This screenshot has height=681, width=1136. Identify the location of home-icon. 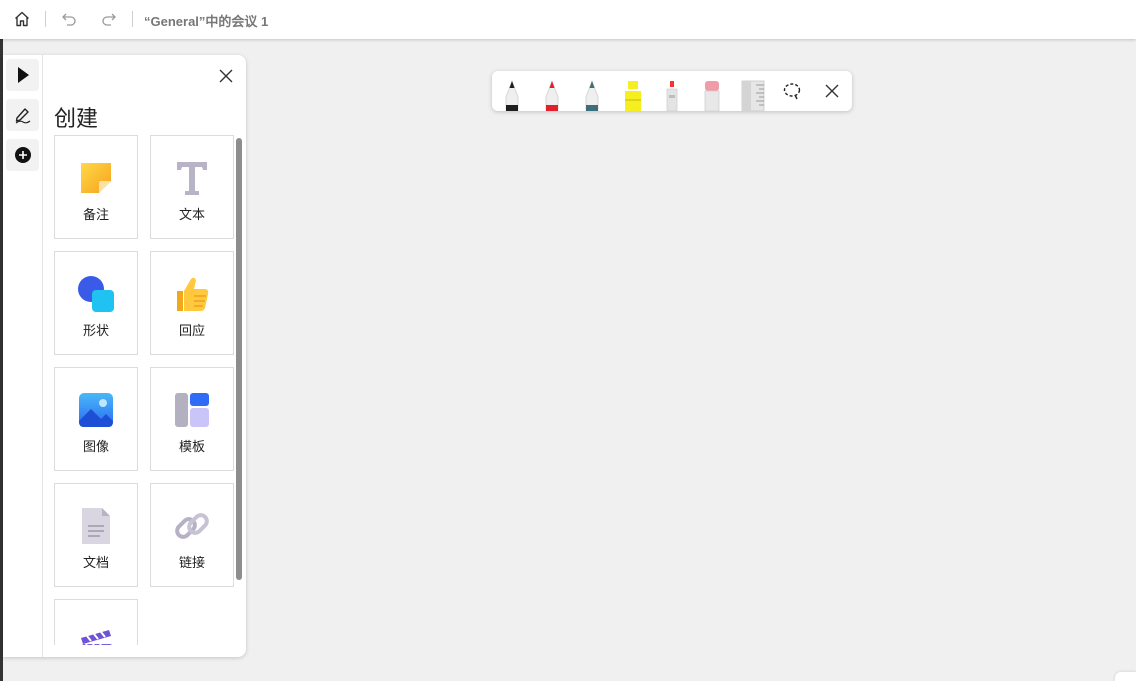
(22, 19).